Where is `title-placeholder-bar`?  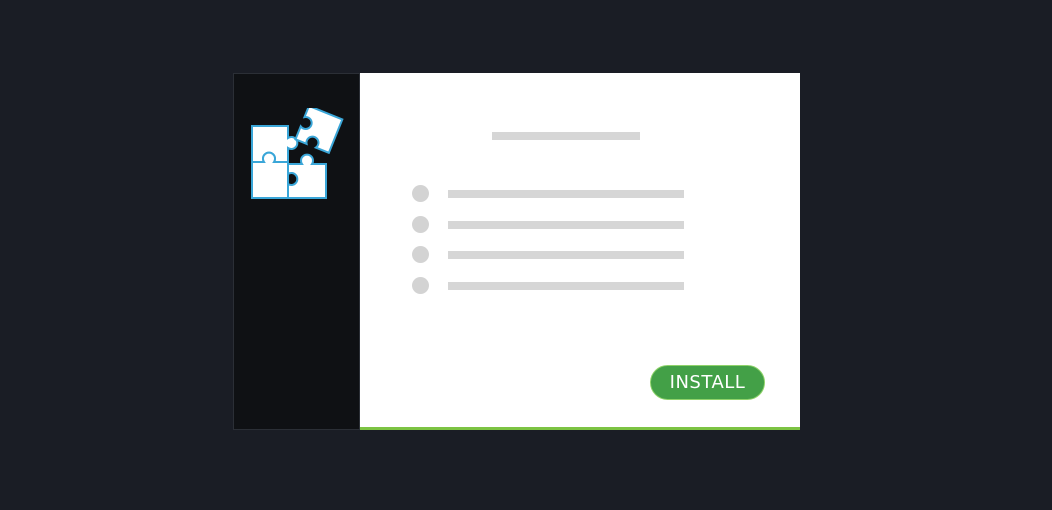 title-placeholder-bar is located at coordinates (566, 136).